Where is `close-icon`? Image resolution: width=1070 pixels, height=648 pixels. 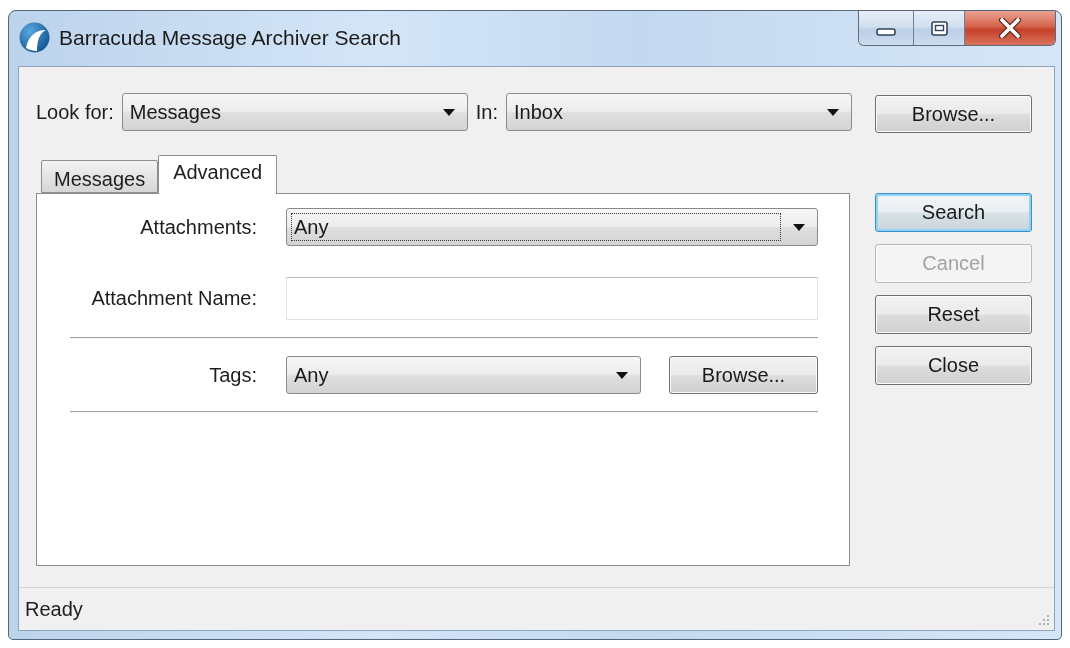 close-icon is located at coordinates (1010, 28).